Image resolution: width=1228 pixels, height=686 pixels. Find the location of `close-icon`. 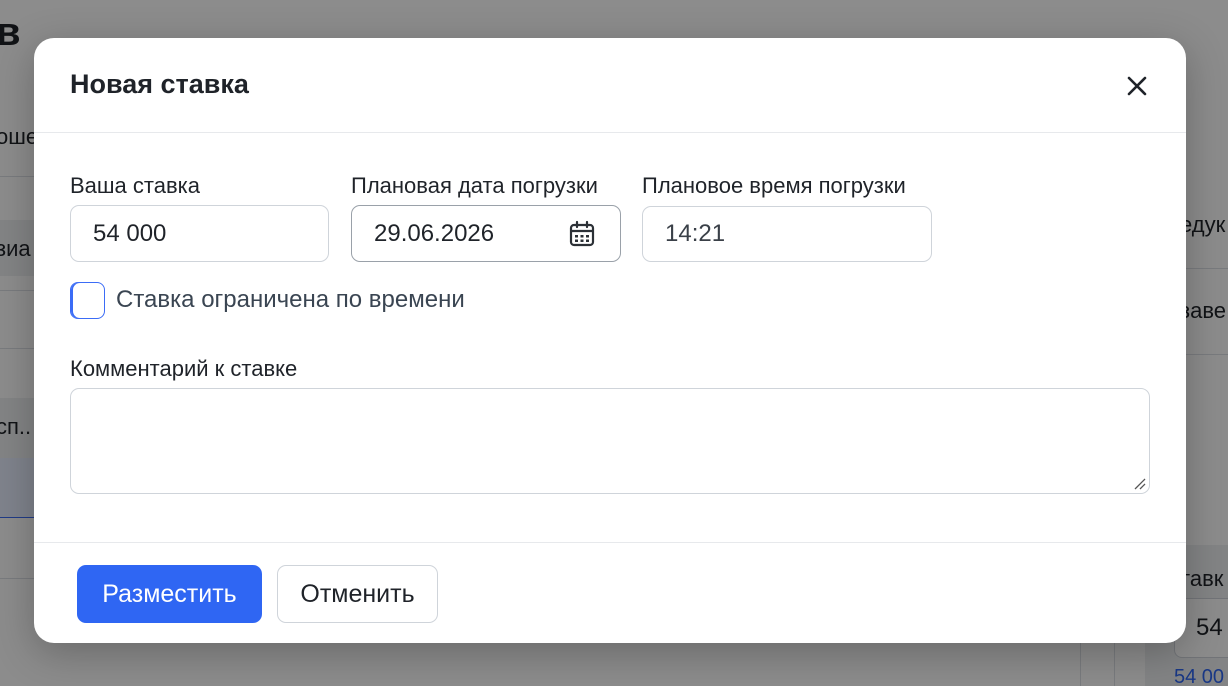

close-icon is located at coordinates (1137, 86).